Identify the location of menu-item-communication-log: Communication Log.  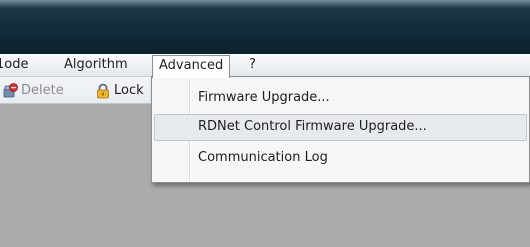
(340, 158).